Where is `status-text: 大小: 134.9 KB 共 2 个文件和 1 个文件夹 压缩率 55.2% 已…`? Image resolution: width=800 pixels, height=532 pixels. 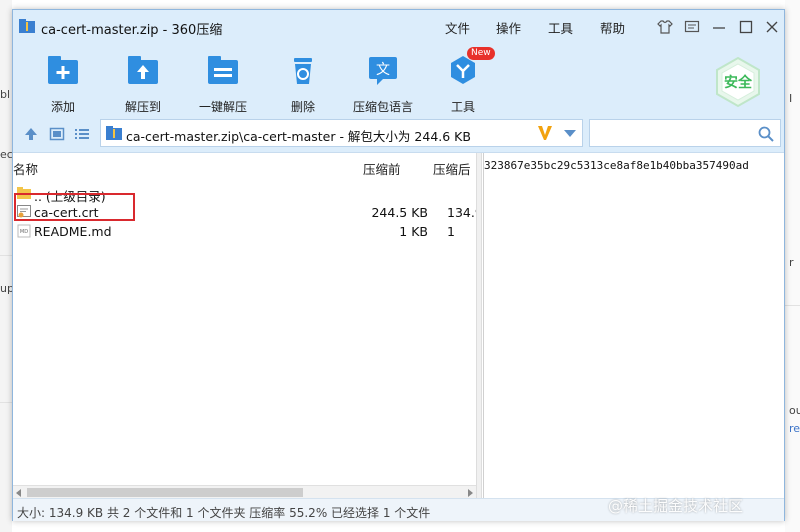 status-text: 大小: 134.9 KB 共 2 个文件和 1 个文件夹 压缩率 55.2% 已… is located at coordinates (224, 513).